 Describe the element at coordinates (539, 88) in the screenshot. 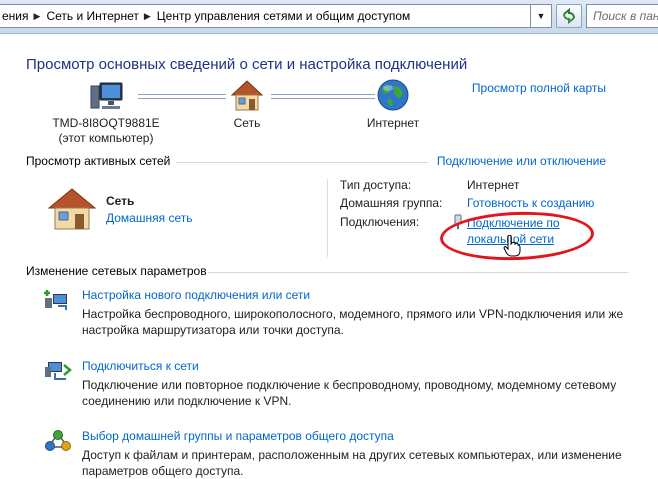

I see `view-full-map-link: Просмотр полной карты` at that location.